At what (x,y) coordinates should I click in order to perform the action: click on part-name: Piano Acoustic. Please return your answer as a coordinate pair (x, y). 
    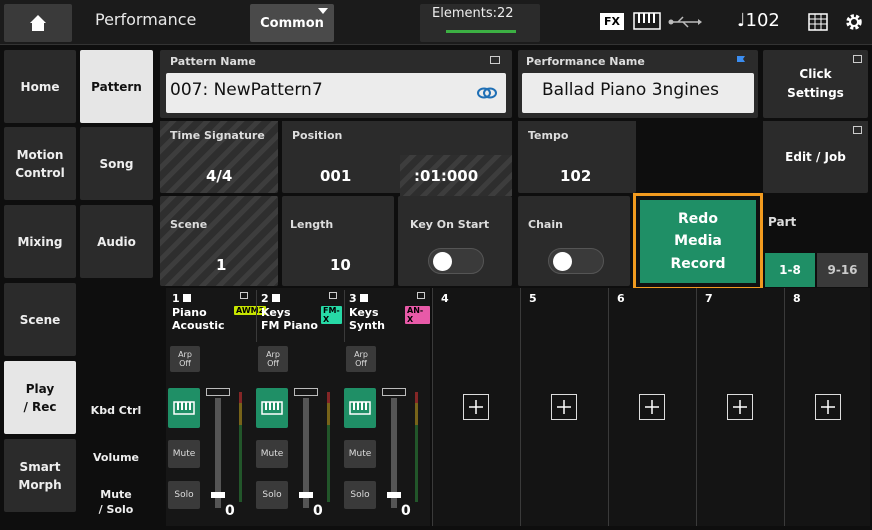
    Looking at the image, I should click on (198, 319).